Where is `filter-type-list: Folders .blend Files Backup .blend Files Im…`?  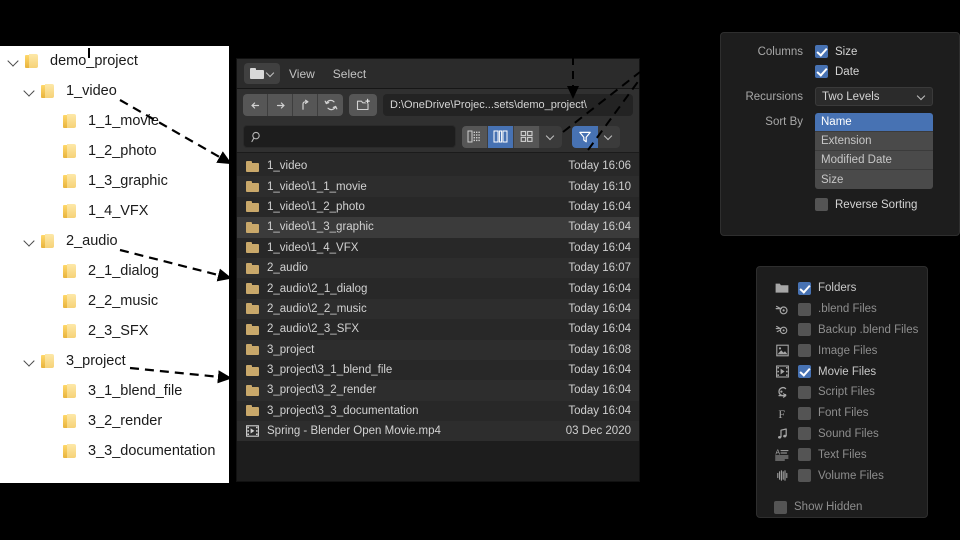 filter-type-list: Folders .blend Files Backup .blend Files Im… is located at coordinates (850, 382).